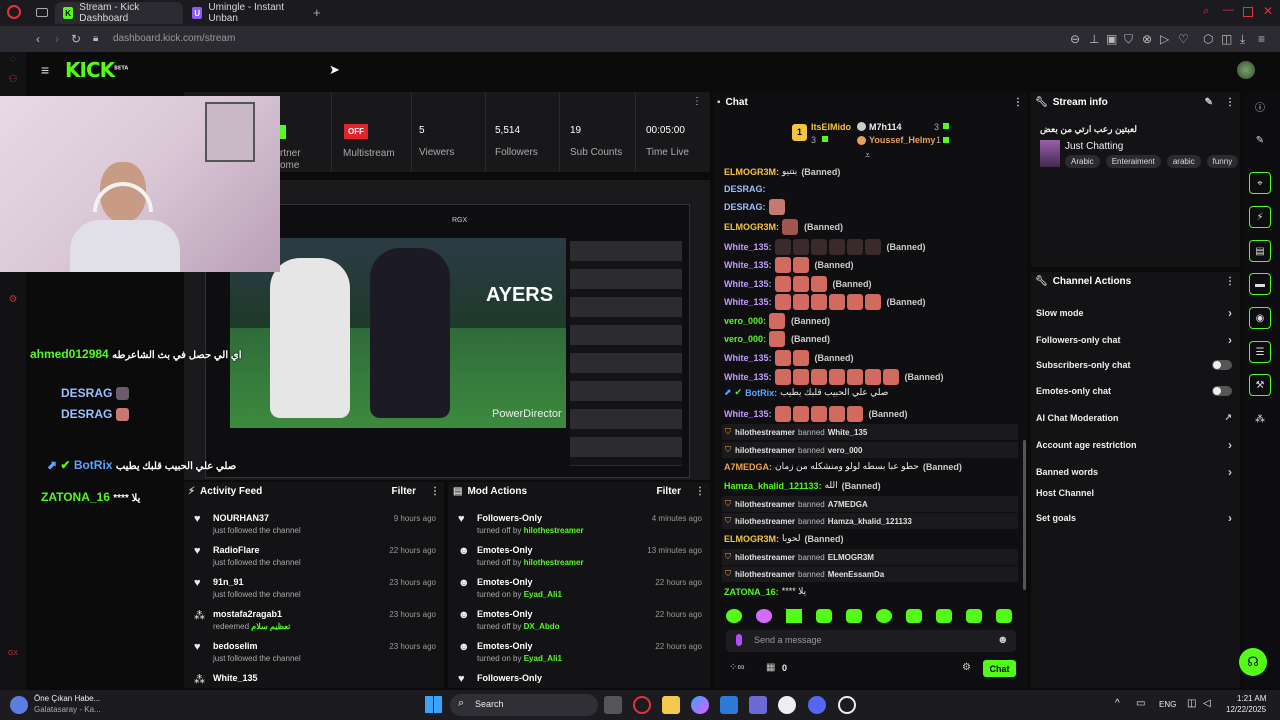 The height and width of the screenshot is (720, 1280). I want to click on rail-broadcast-icon: ◉, so click(1260, 318).